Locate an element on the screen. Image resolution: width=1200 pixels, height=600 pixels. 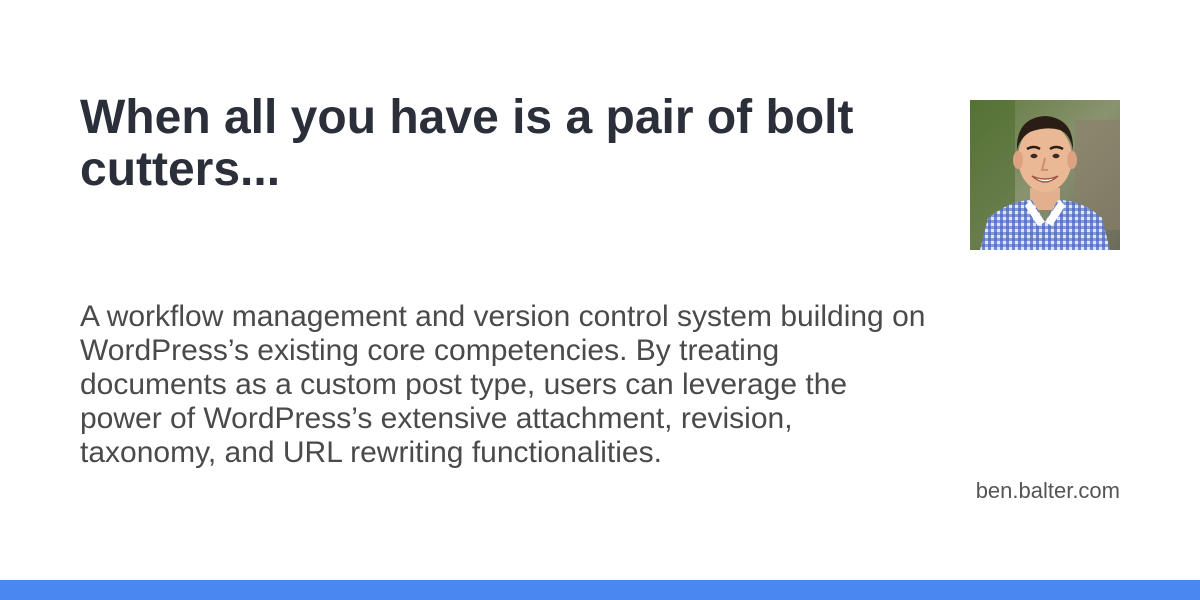
author-avatar is located at coordinates (1045, 175).